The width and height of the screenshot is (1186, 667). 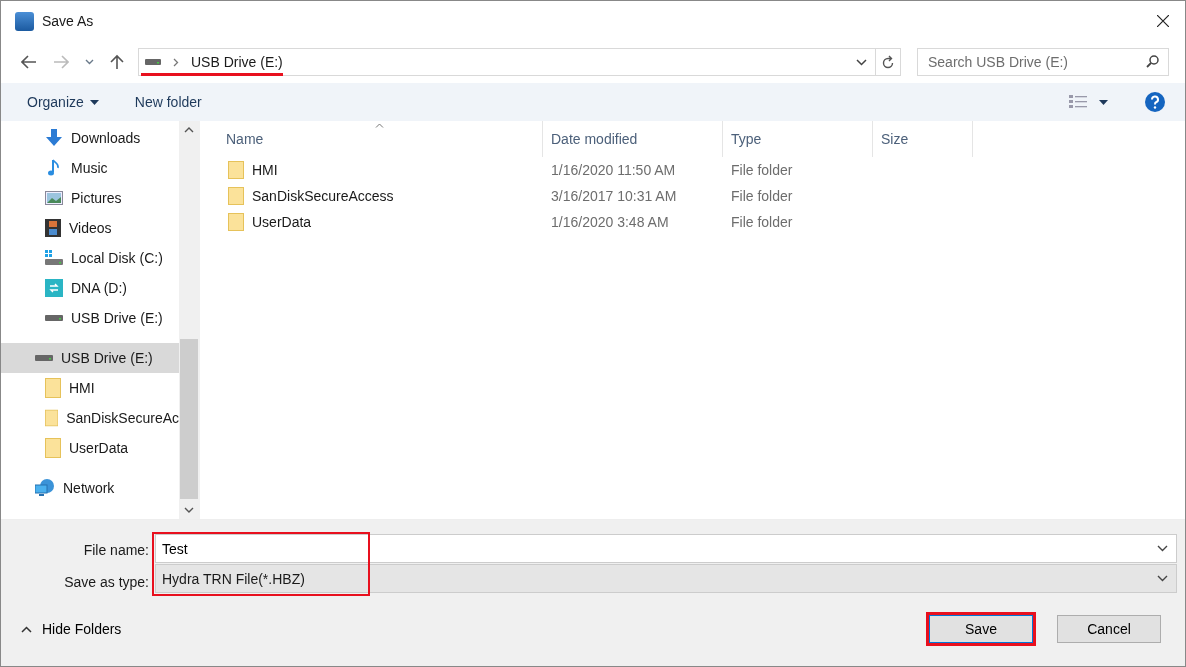 What do you see at coordinates (189, 320) in the screenshot?
I see `scrollbar` at bounding box center [189, 320].